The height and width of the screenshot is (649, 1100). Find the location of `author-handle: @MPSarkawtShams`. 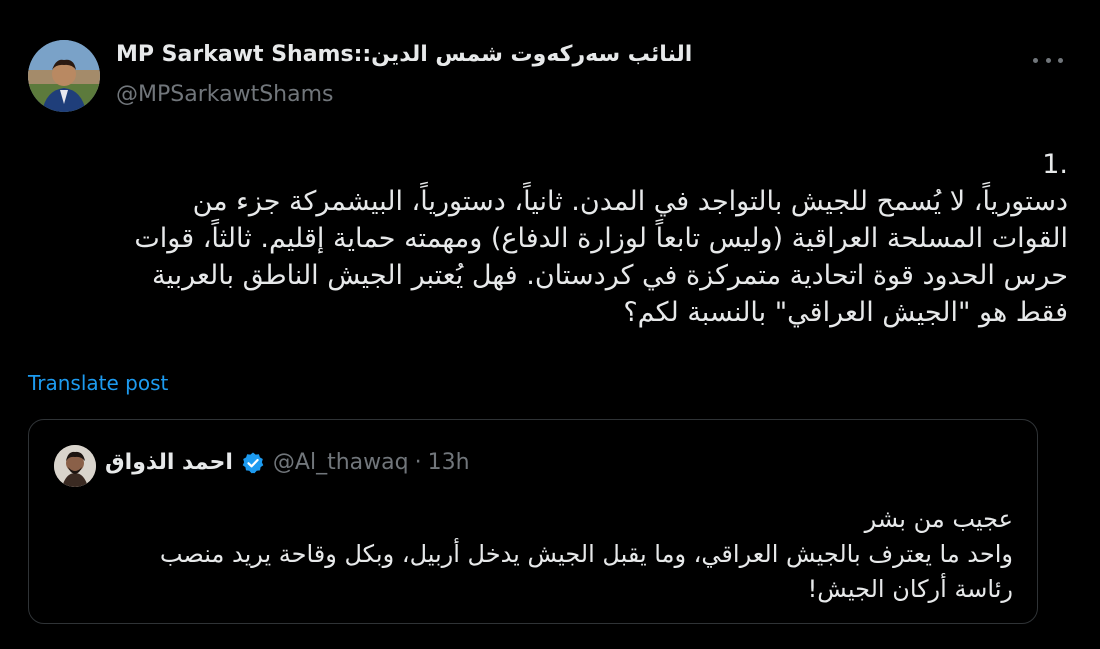

author-handle: @MPSarkawtShams is located at coordinates (224, 94).